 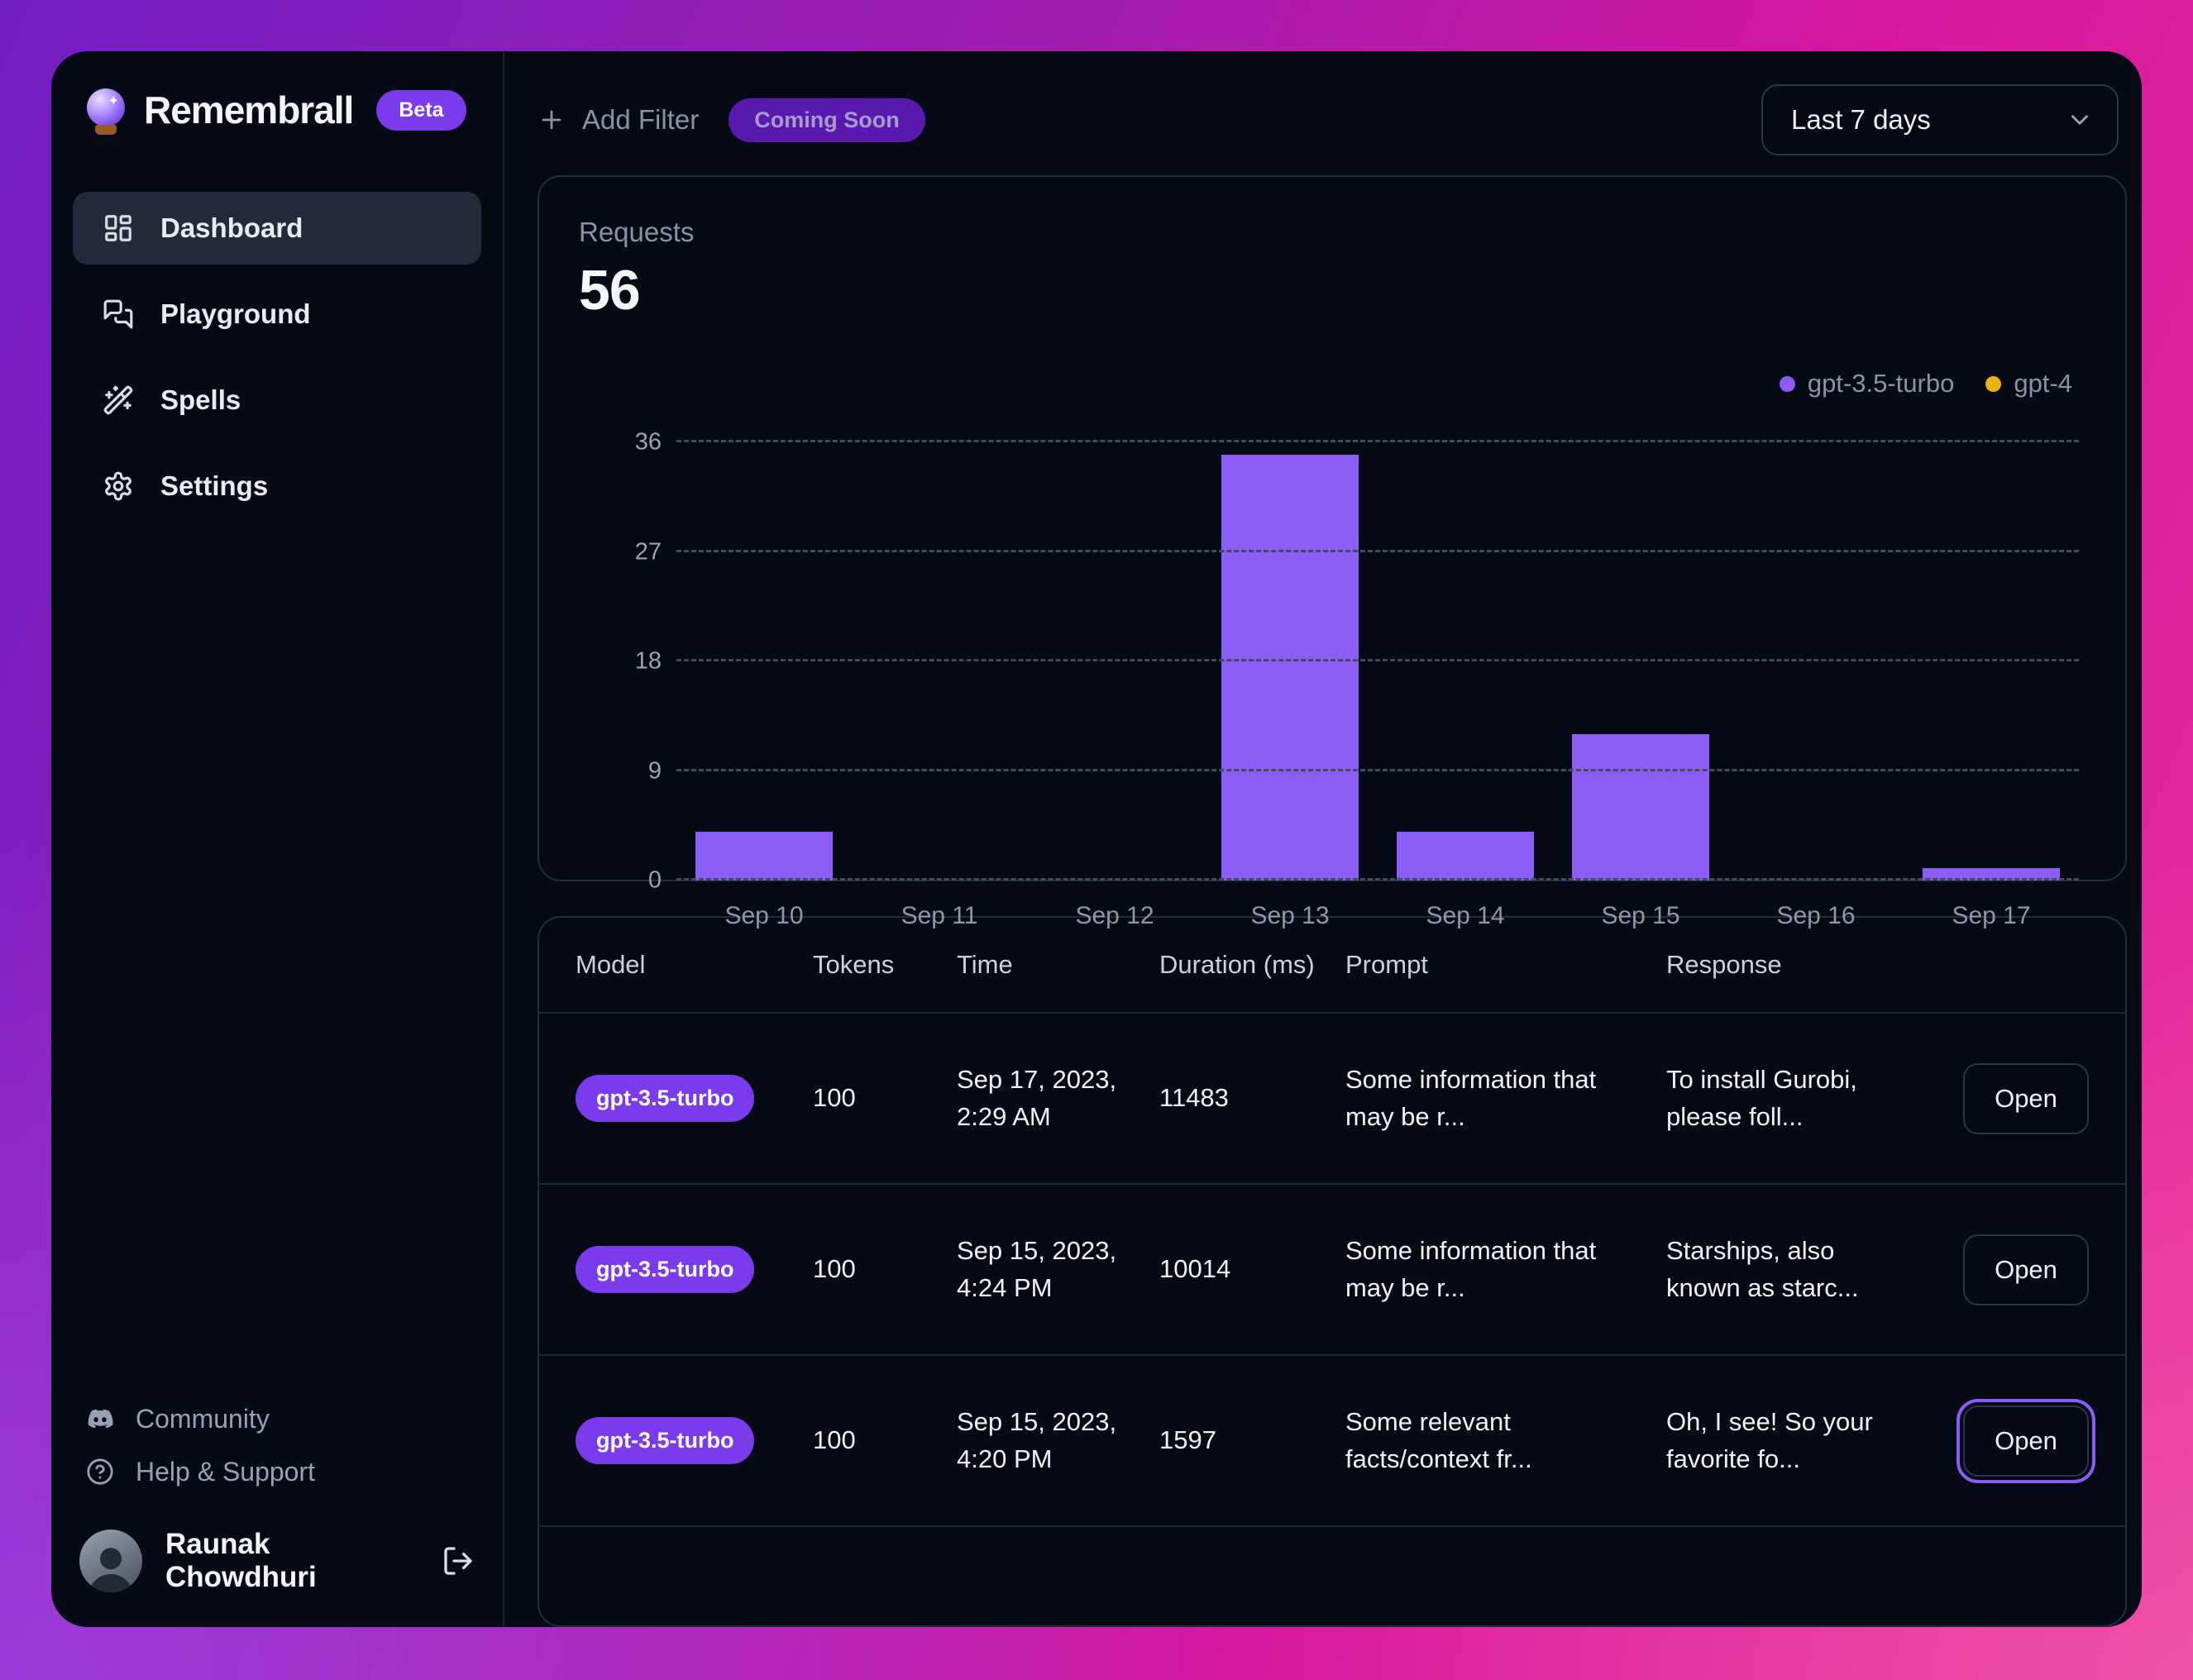 What do you see at coordinates (1881, 383) in the screenshot?
I see `legend-label: gpt-3.5-turbo` at bounding box center [1881, 383].